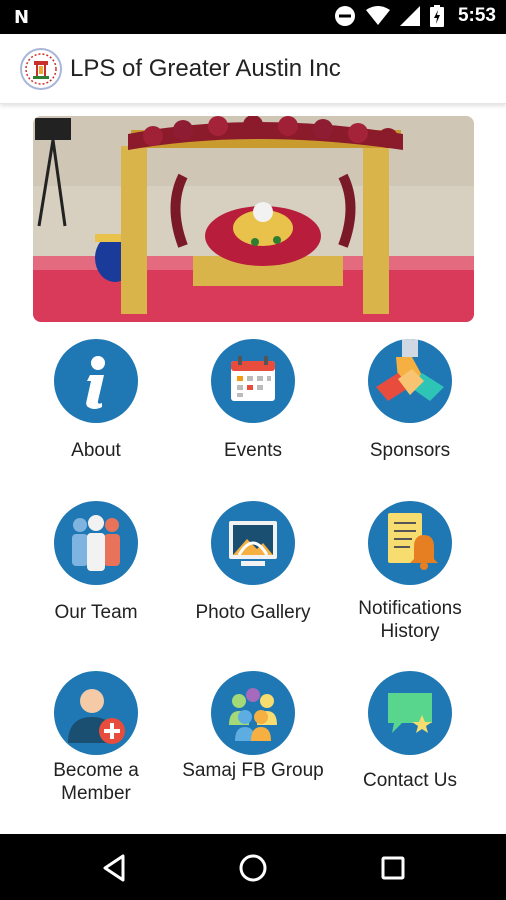  Describe the element at coordinates (410, 450) in the screenshot. I see `sponsors-label: Sponsors` at that location.